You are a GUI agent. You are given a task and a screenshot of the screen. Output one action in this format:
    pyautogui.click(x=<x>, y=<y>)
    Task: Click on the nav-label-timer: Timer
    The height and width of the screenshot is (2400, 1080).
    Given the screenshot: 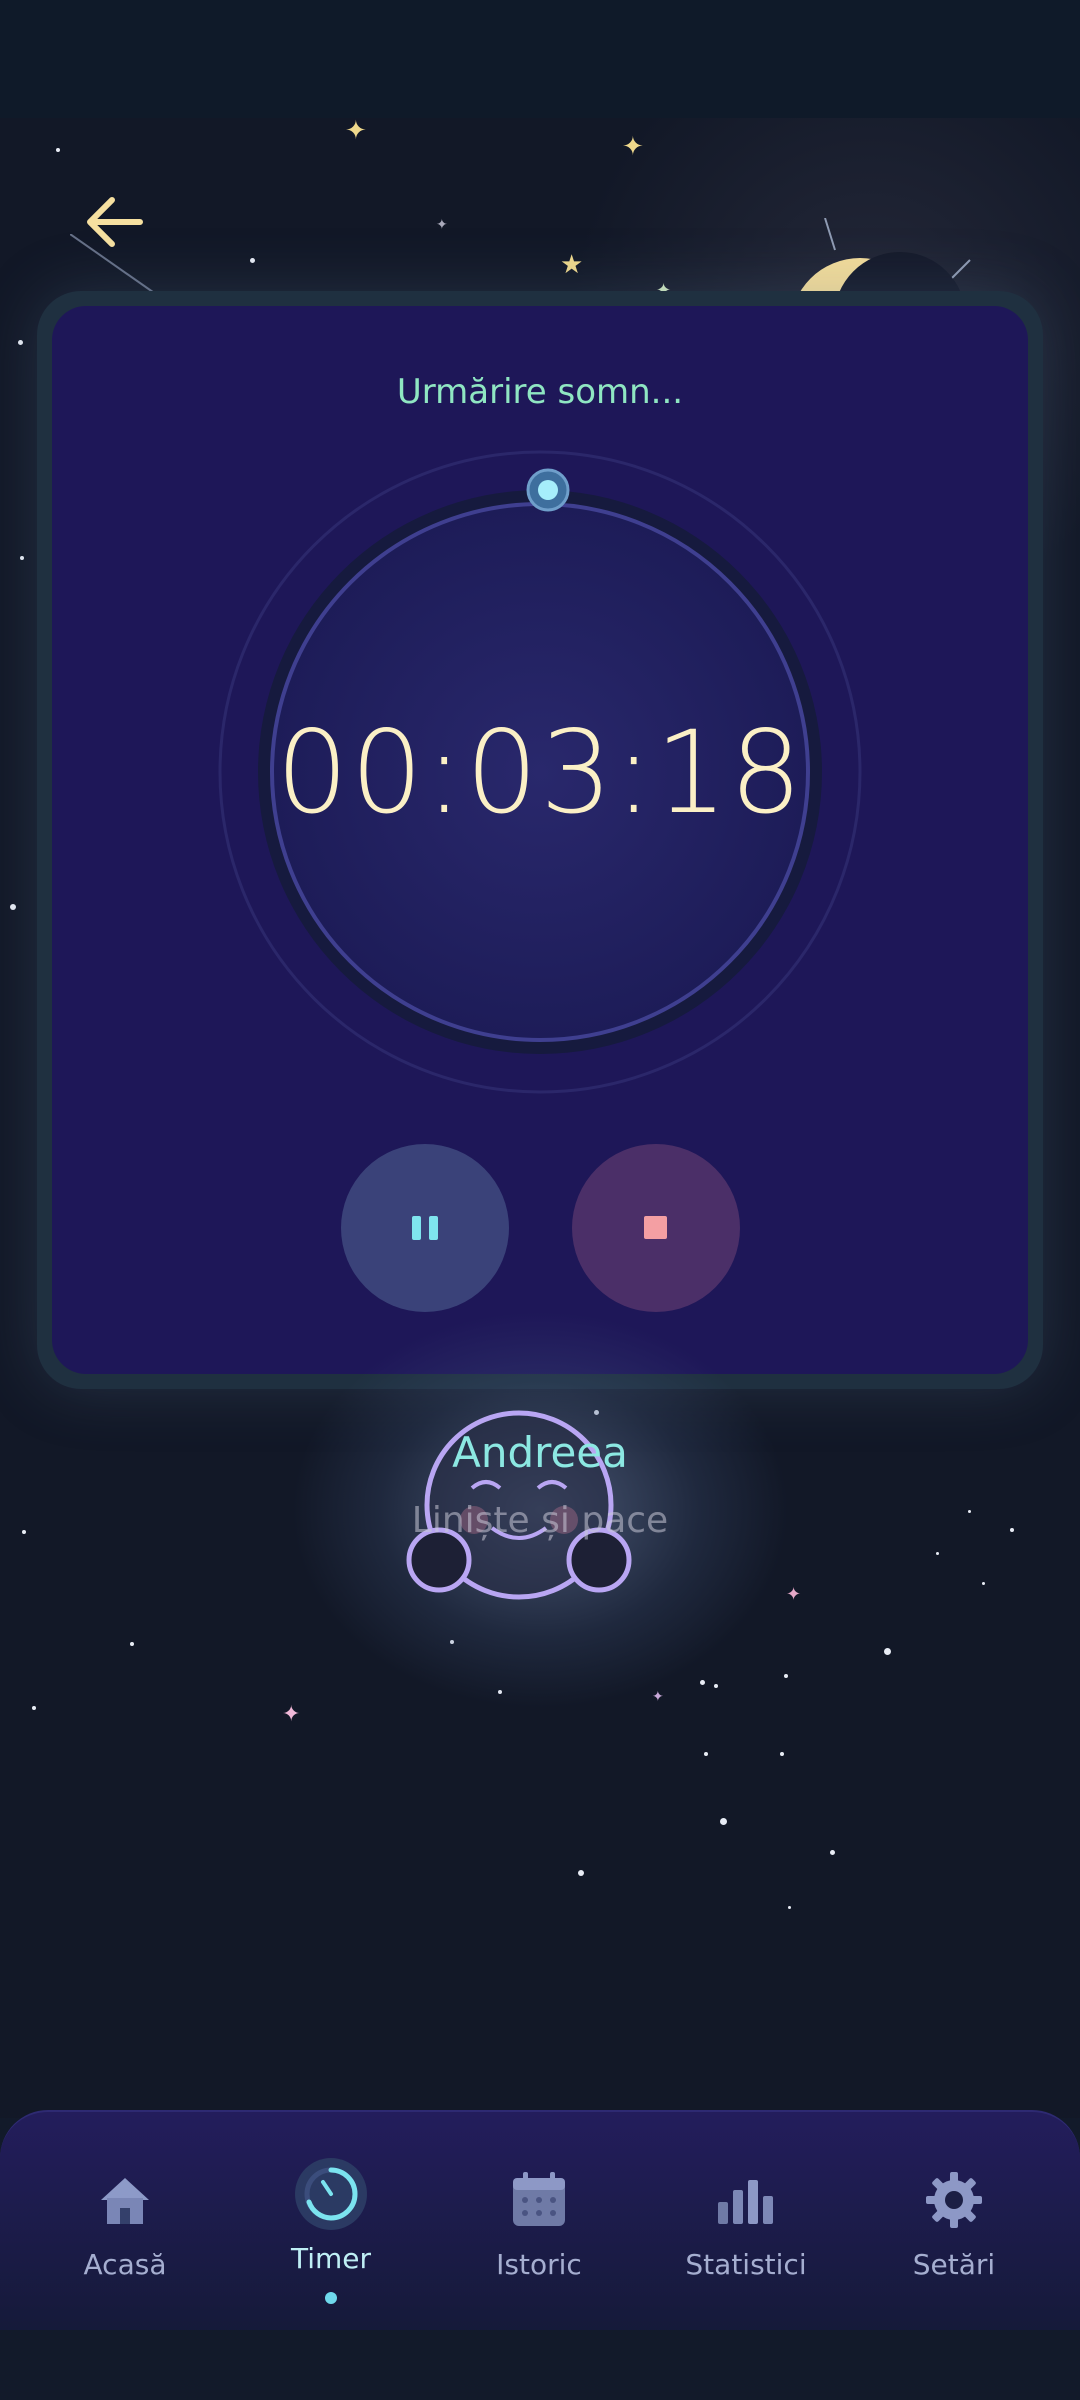 What is the action you would take?
    pyautogui.click(x=331, y=2258)
    